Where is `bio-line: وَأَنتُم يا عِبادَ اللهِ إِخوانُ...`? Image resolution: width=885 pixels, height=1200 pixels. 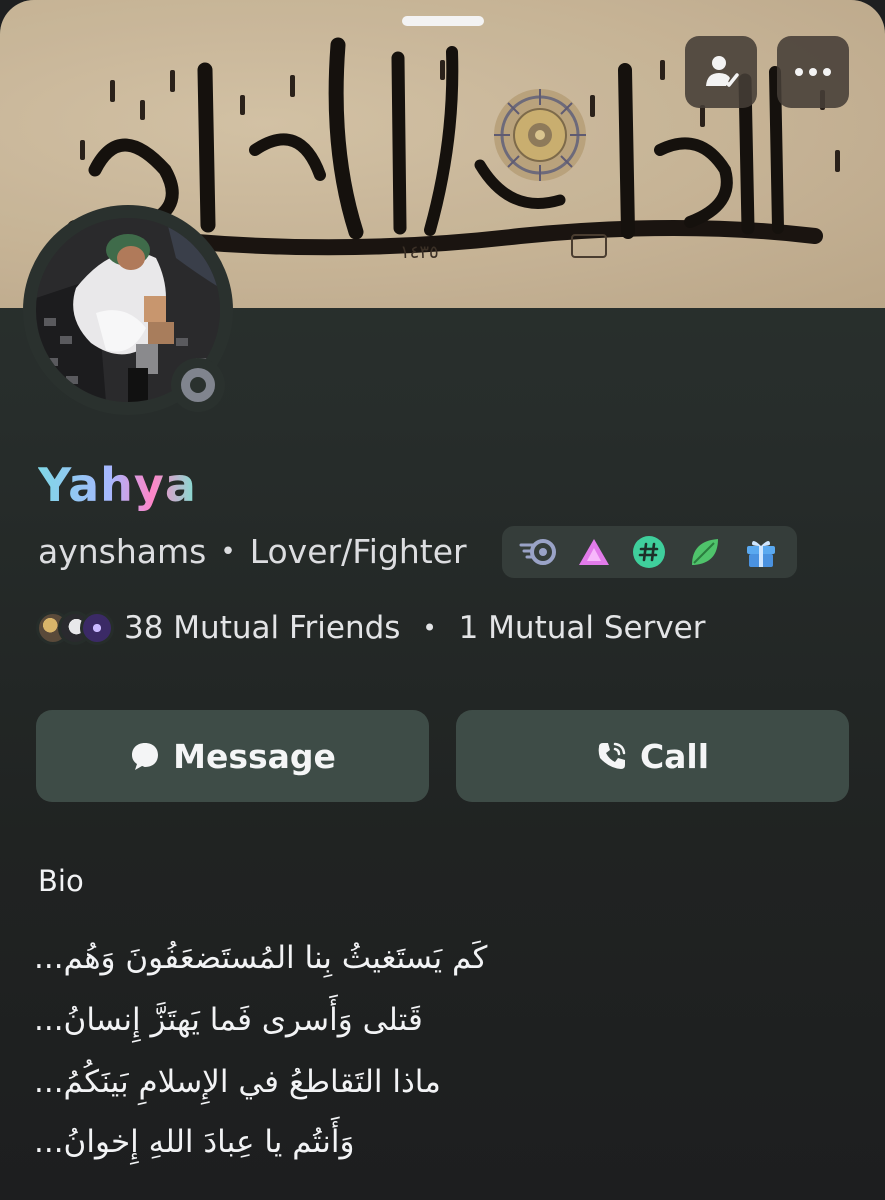 bio-line: وَأَنتُم يا عِبادَ اللهِ إِخوانُ... is located at coordinates (194, 1142).